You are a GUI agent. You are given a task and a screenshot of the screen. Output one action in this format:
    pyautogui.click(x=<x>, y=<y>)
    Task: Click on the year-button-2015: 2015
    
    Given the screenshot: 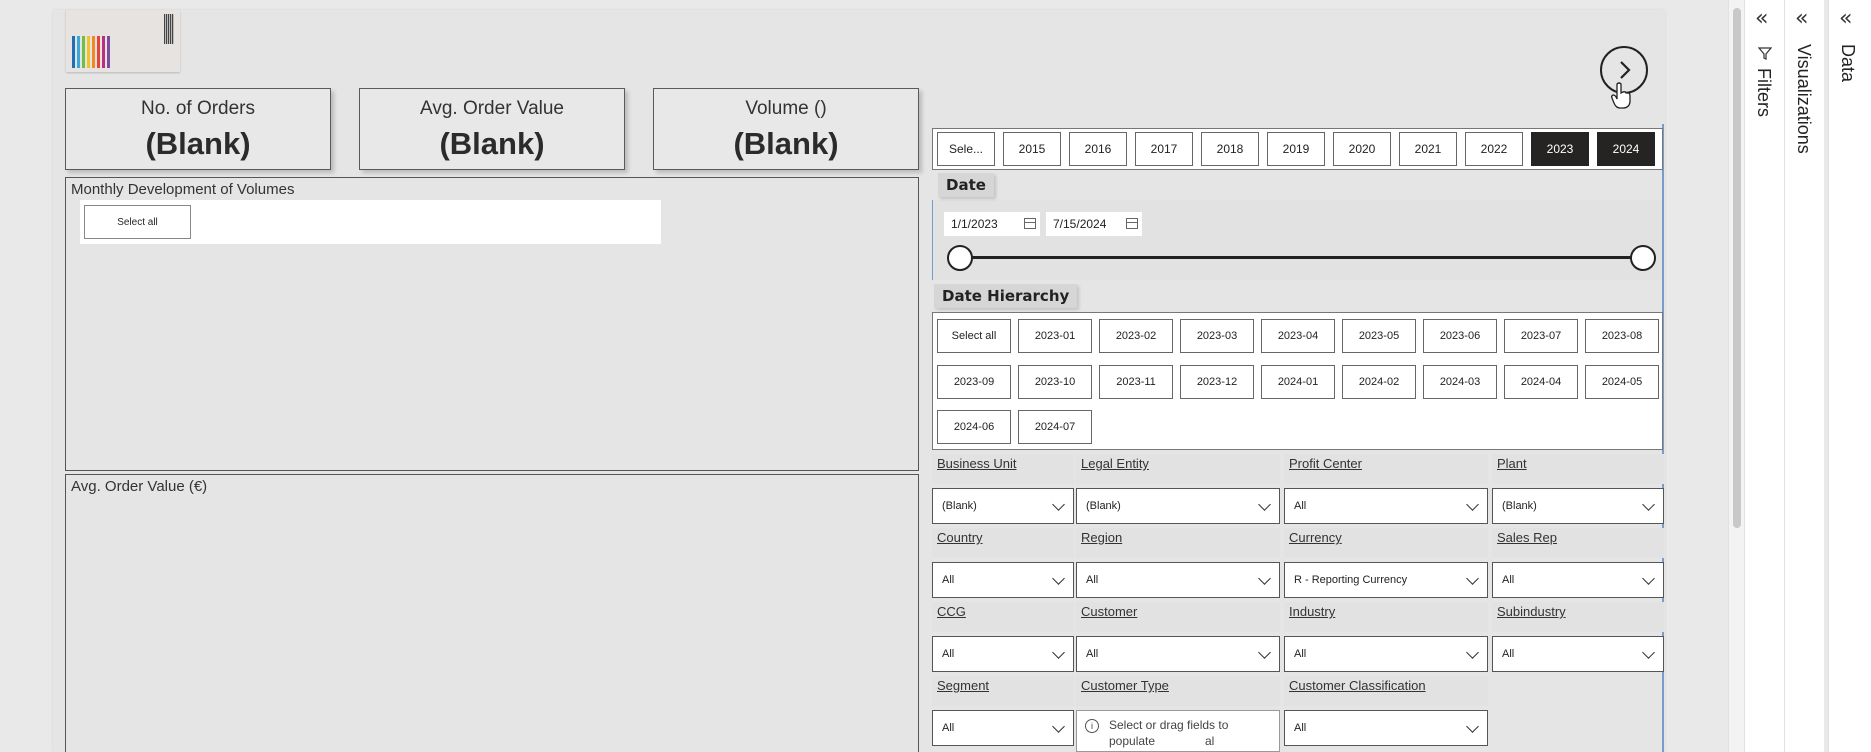 What is the action you would take?
    pyautogui.click(x=1032, y=149)
    